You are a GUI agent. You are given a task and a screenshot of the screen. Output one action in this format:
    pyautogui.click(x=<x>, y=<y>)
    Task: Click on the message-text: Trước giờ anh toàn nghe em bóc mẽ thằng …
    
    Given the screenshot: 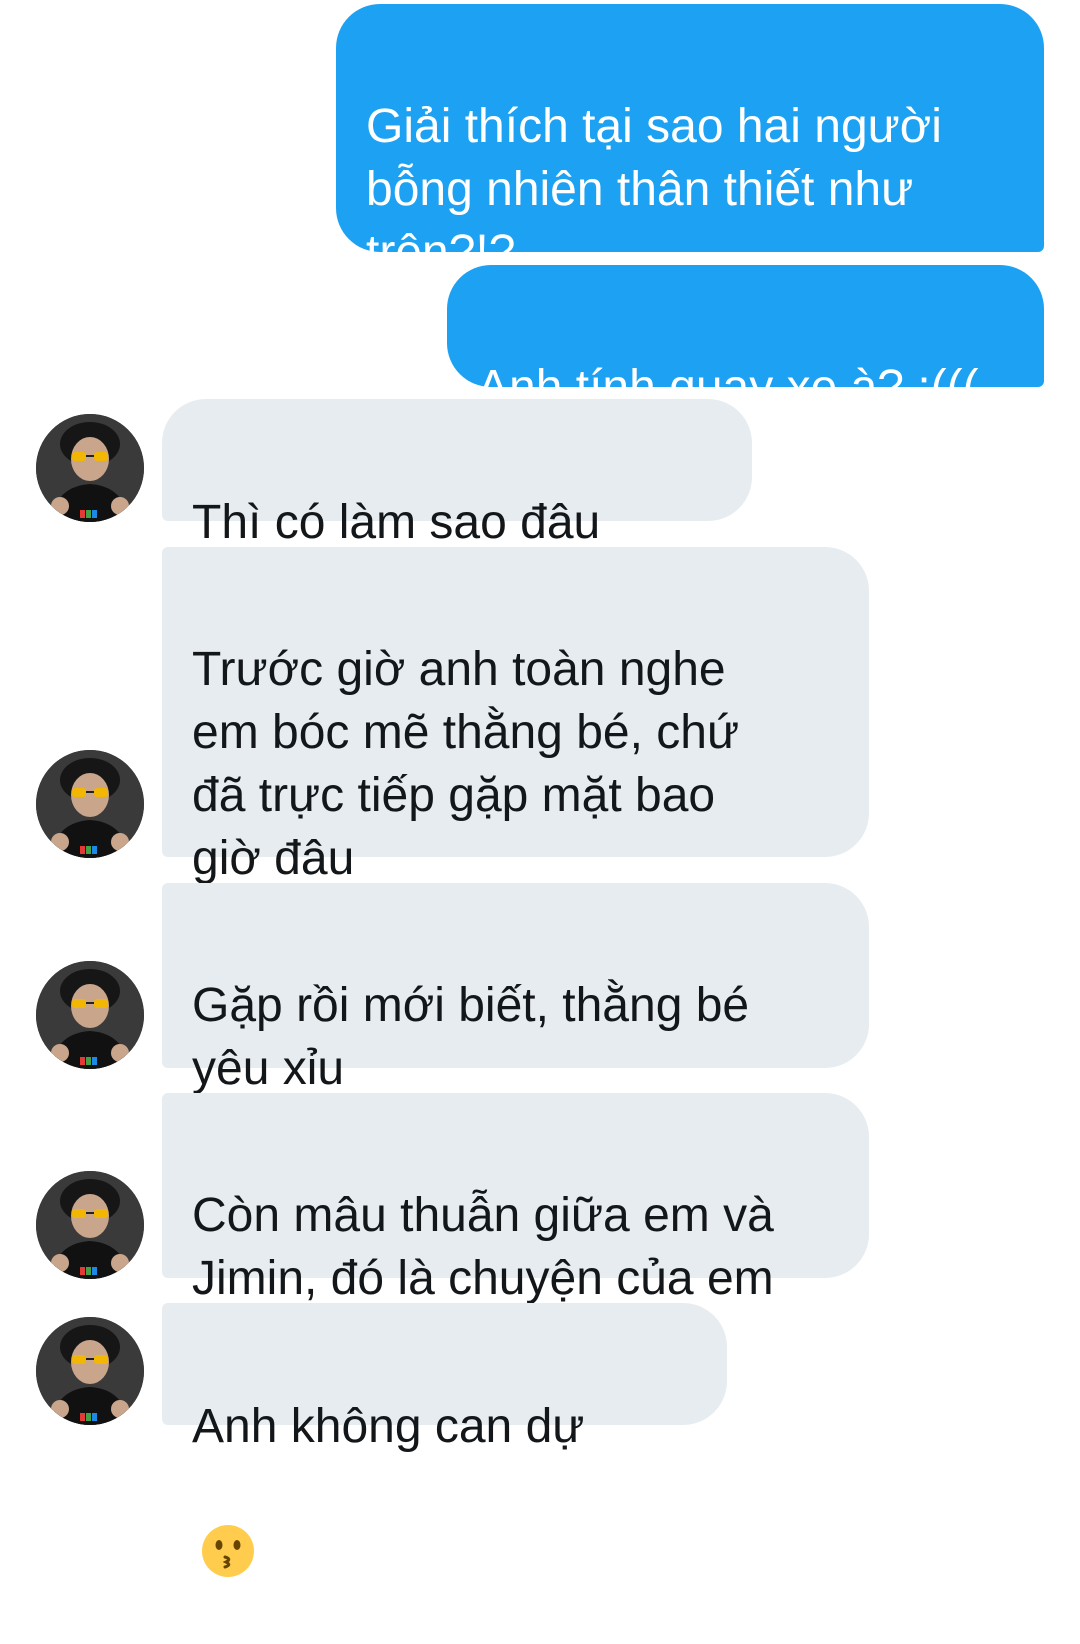 What is the action you would take?
    pyautogui.click(x=466, y=764)
    